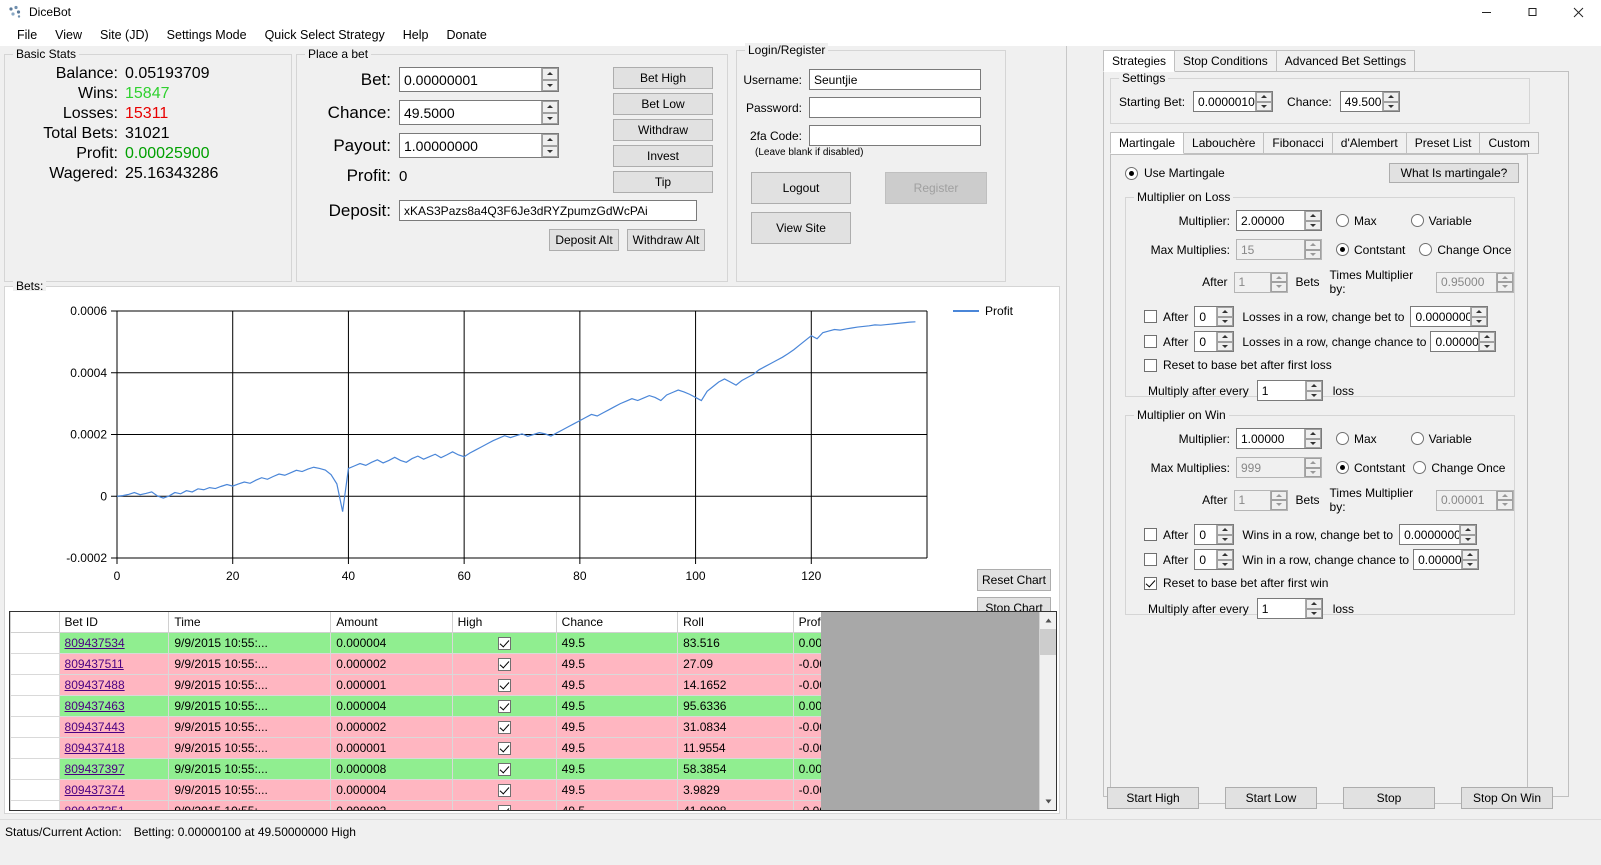 This screenshot has height=865, width=1601. Describe the element at coordinates (124, 35) in the screenshot. I see `menu-site: Site (JD)` at that location.